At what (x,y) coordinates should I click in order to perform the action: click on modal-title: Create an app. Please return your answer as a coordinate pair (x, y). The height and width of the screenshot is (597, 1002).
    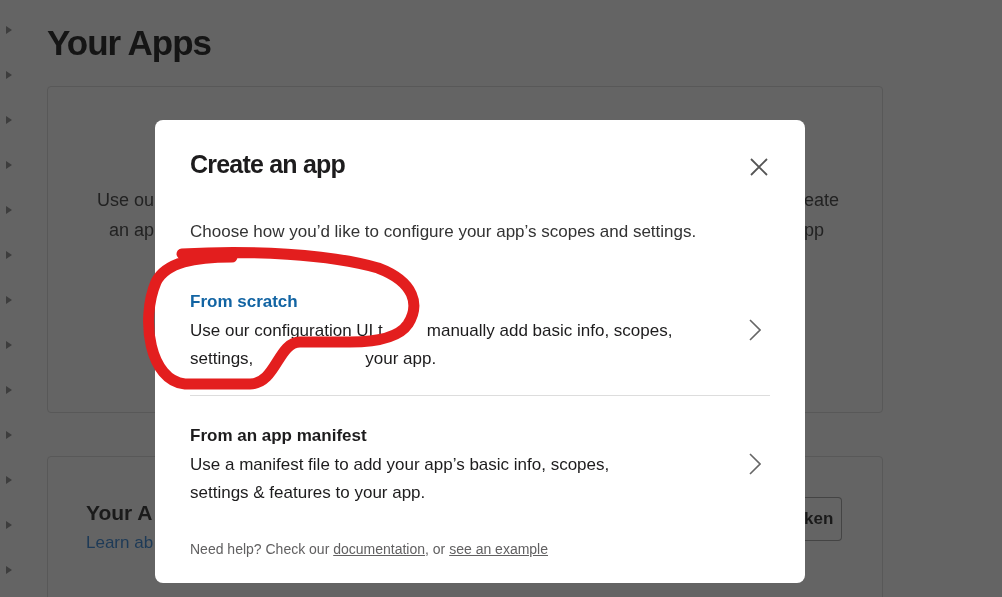
    Looking at the image, I should click on (267, 164).